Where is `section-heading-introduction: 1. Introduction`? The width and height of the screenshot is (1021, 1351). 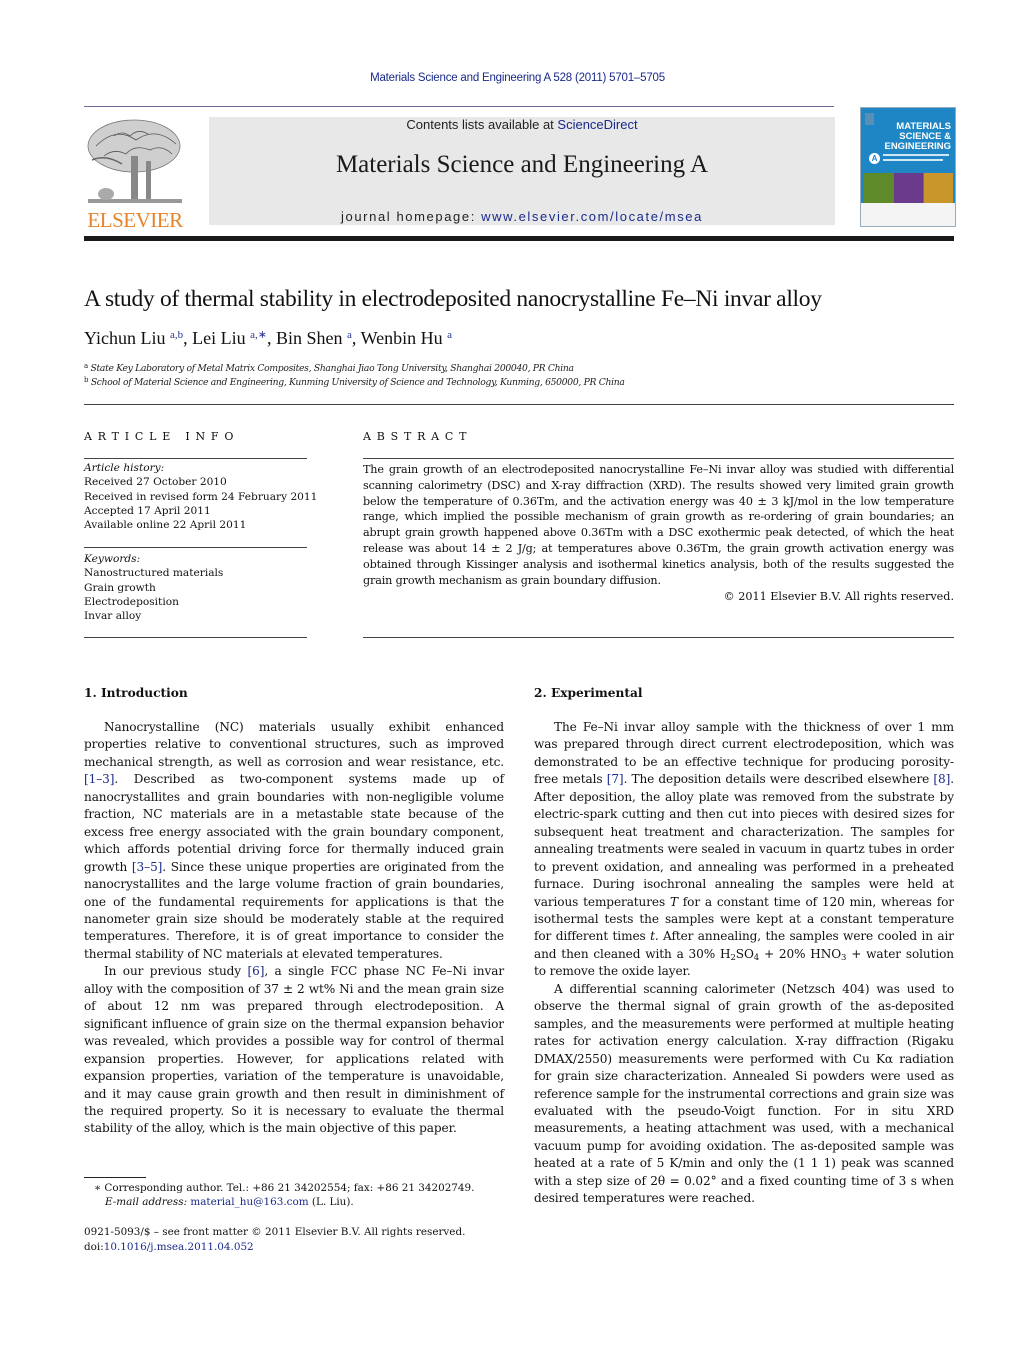 section-heading-introduction: 1. Introduction is located at coordinates (136, 693).